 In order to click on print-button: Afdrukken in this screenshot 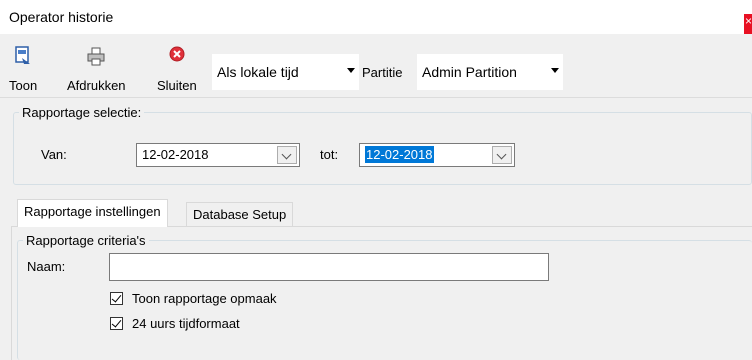, I will do `click(96, 69)`.